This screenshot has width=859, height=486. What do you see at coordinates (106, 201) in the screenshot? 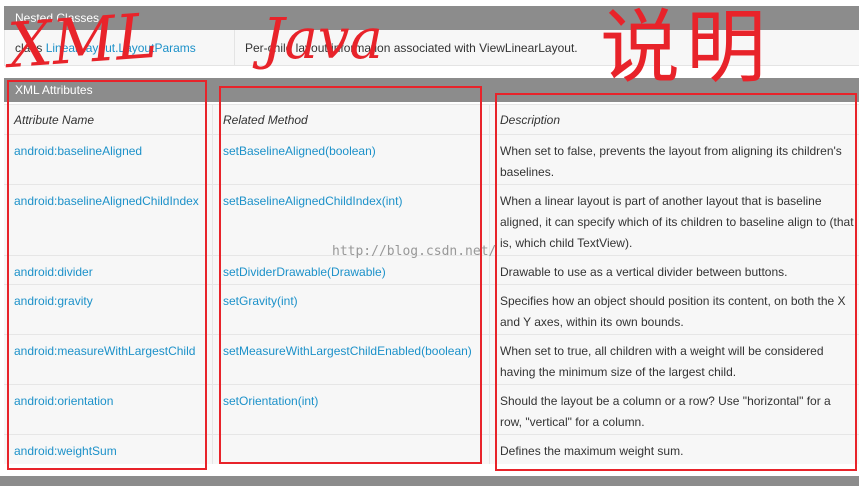
I see `attribute-link: android:baselineAlignedChildIndex` at bounding box center [106, 201].